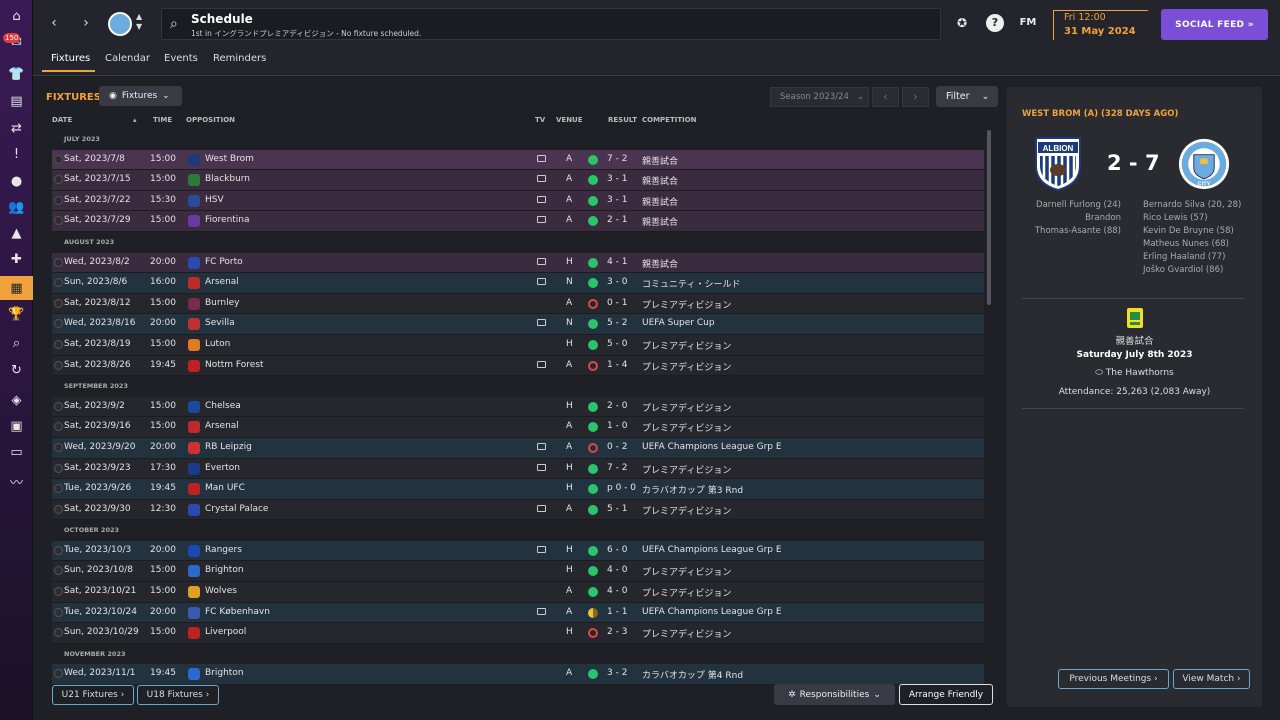 This screenshot has height=720, width=1280. Describe the element at coordinates (1069, 218) in the screenshot. I see `home-scorer: Brandon` at that location.